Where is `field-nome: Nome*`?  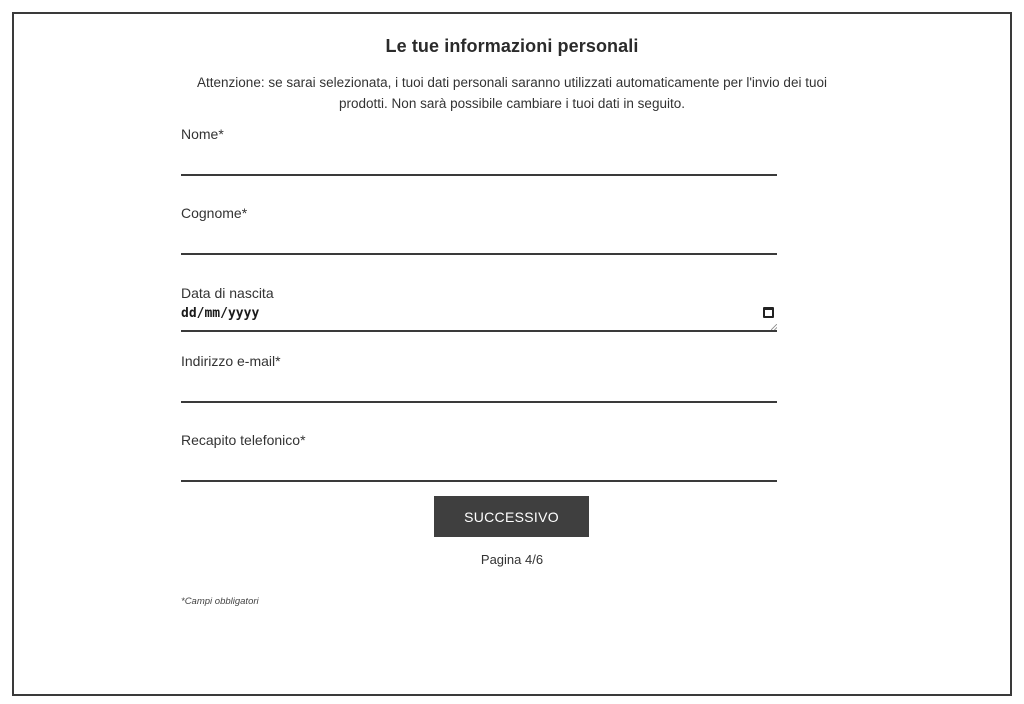
field-nome: Nome* is located at coordinates (479, 151).